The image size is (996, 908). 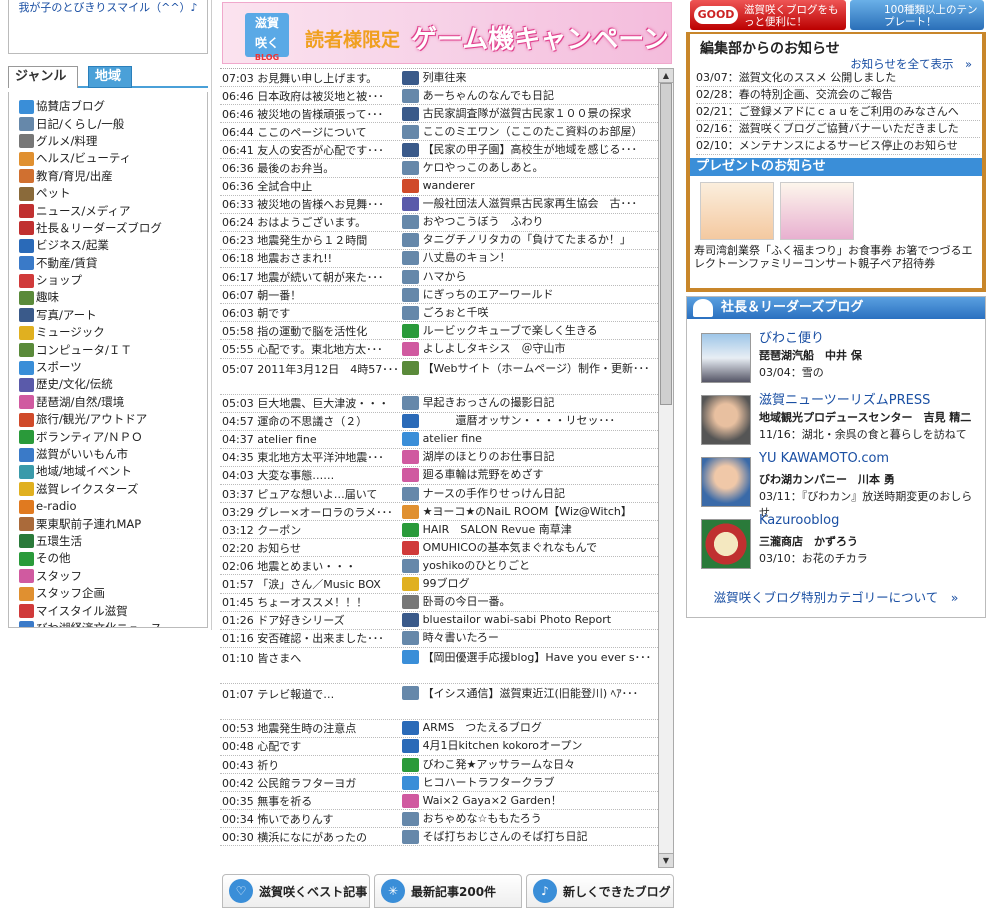 What do you see at coordinates (113, 367) in the screenshot?
I see `genre-item: スポーツ` at bounding box center [113, 367].